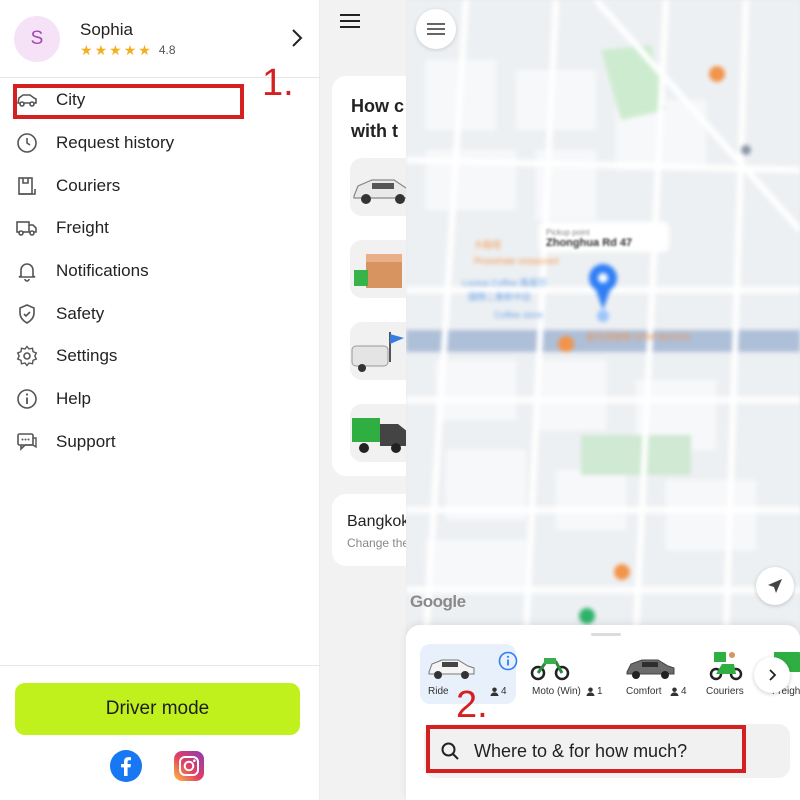 The height and width of the screenshot is (800, 800). What do you see at coordinates (102, 271) in the screenshot?
I see `menu-item-label: Notifications` at bounding box center [102, 271].